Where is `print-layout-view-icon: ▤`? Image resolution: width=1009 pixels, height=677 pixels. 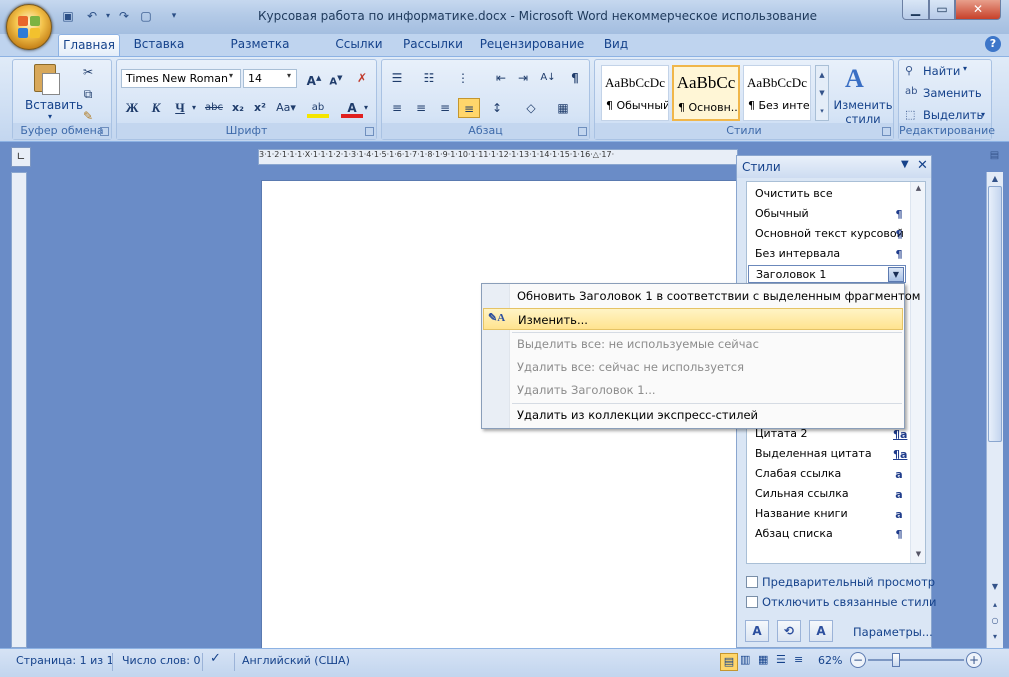 print-layout-view-icon: ▤ is located at coordinates (729, 662).